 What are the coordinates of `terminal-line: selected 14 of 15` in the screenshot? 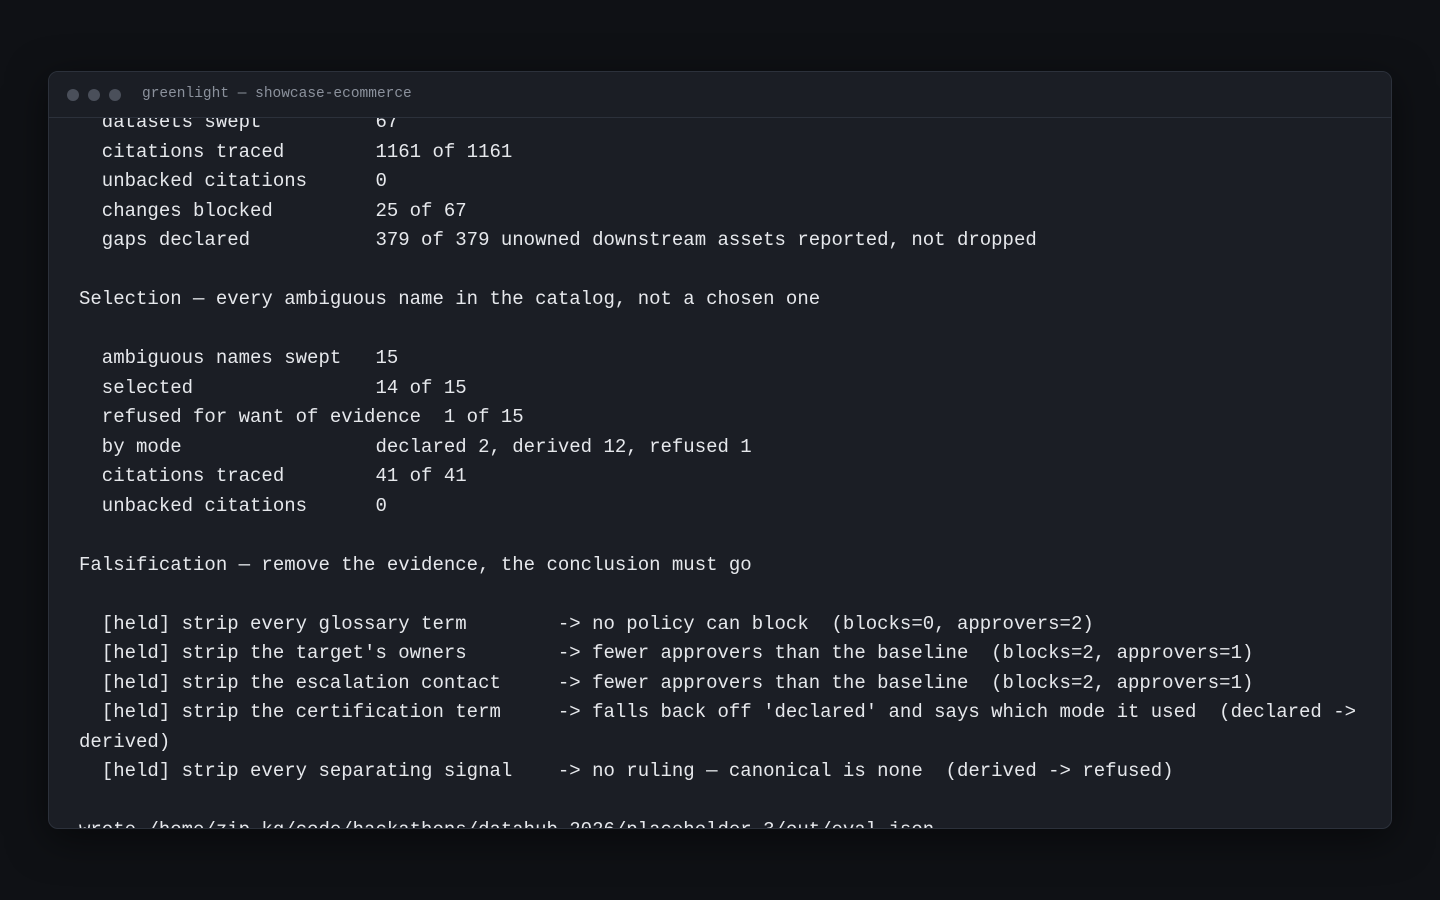 It's located at (273, 387).